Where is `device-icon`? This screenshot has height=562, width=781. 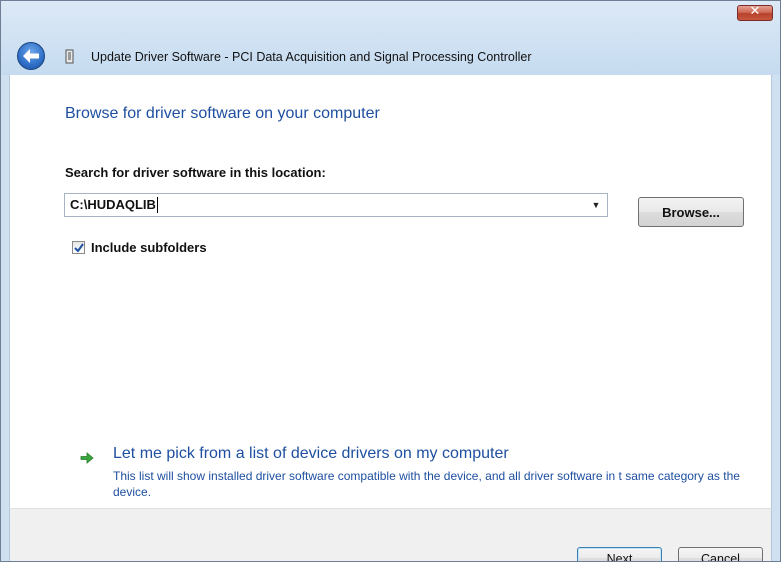 device-icon is located at coordinates (70, 57).